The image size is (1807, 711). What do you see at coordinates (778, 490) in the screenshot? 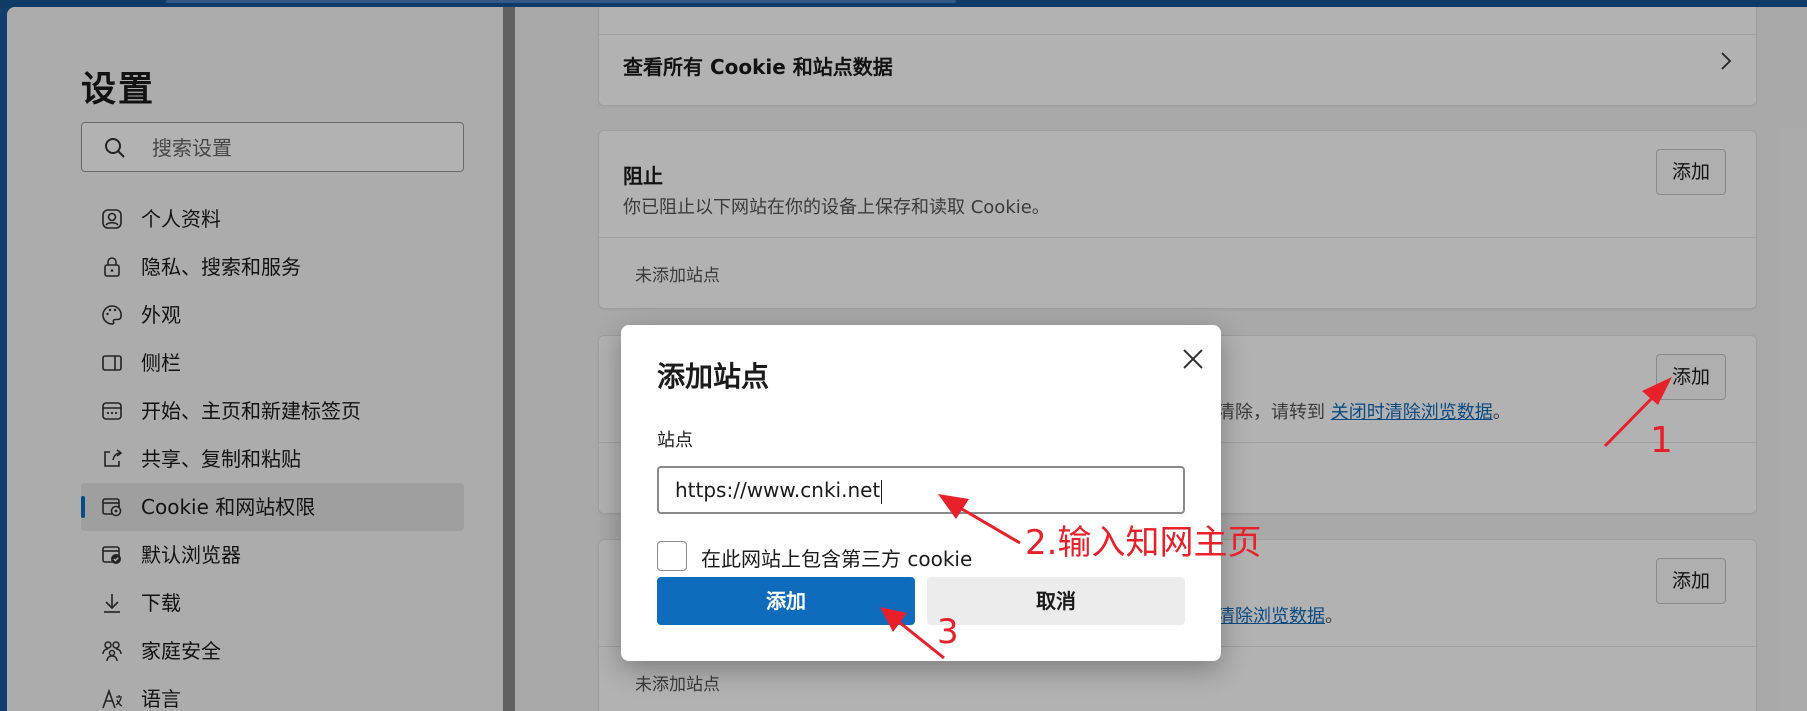
I see `site-input-value: https://www.cnki.net` at bounding box center [778, 490].